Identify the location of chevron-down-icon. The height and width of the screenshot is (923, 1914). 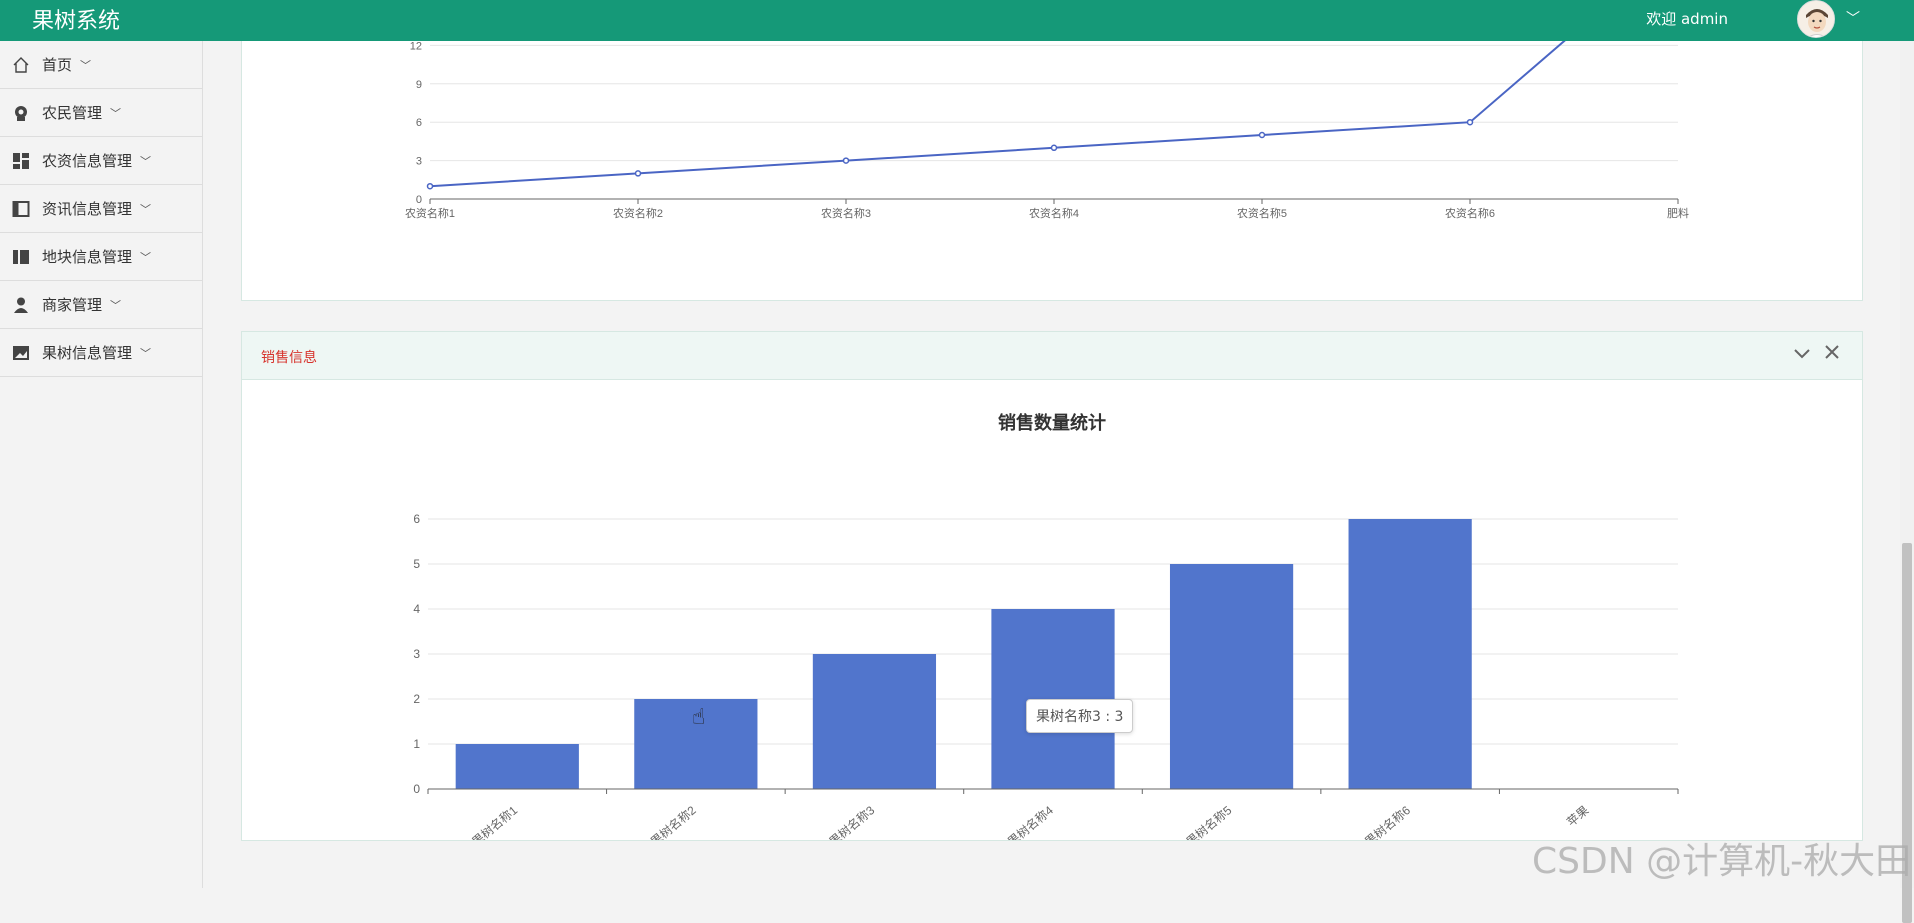
(1802, 354).